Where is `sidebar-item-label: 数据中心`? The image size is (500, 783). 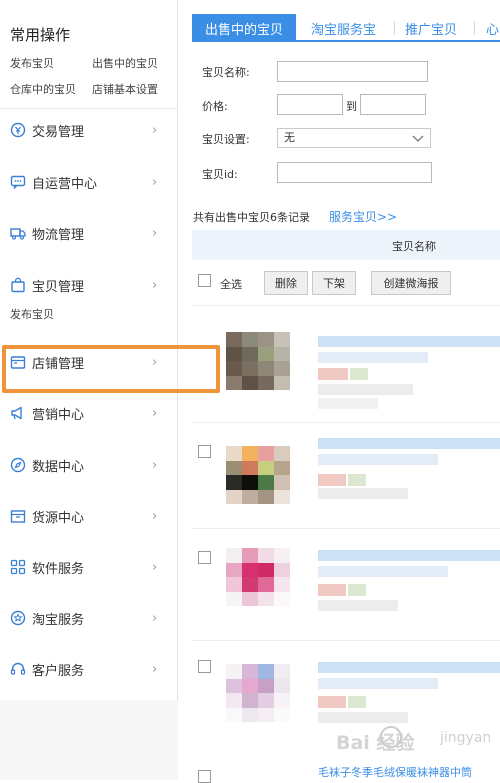 sidebar-item-label: 数据中心 is located at coordinates (58, 467).